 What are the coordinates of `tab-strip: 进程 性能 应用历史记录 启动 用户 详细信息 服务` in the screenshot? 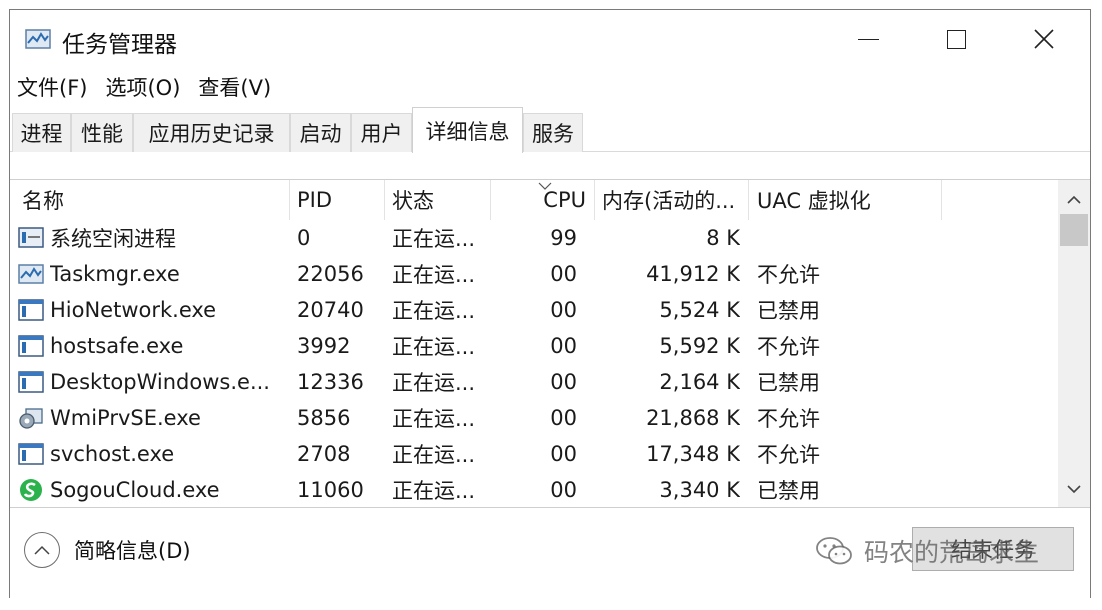 It's located at (550, 130).